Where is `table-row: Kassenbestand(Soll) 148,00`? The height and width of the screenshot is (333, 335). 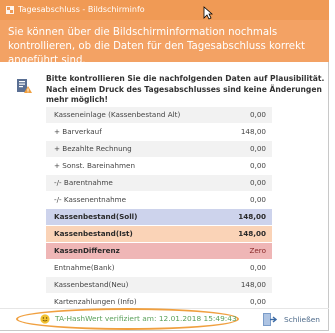 table-row: Kassenbestand(Soll) 148,00 is located at coordinates (159, 217).